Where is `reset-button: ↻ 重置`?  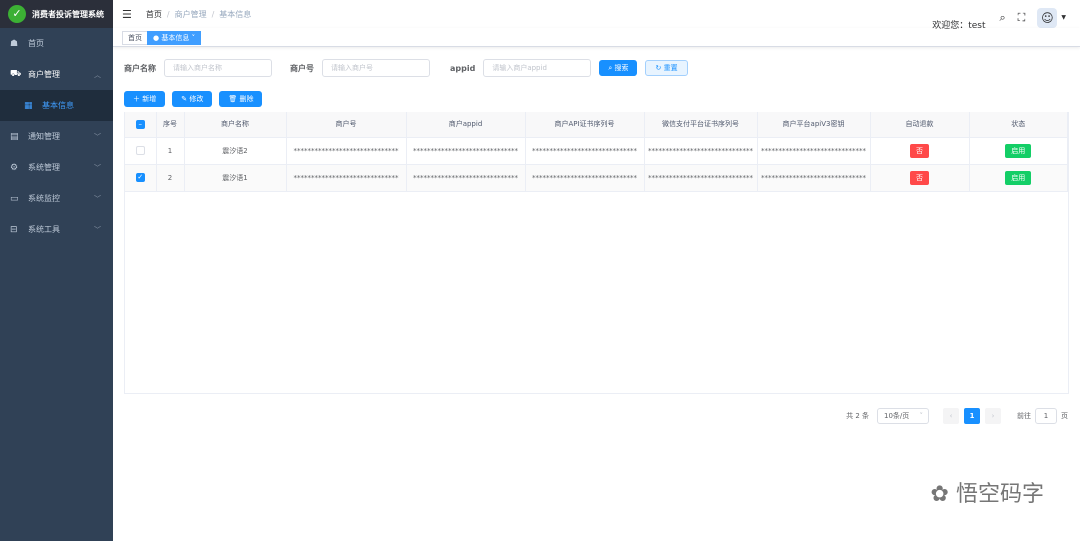
reset-button: ↻ 重置 is located at coordinates (666, 68).